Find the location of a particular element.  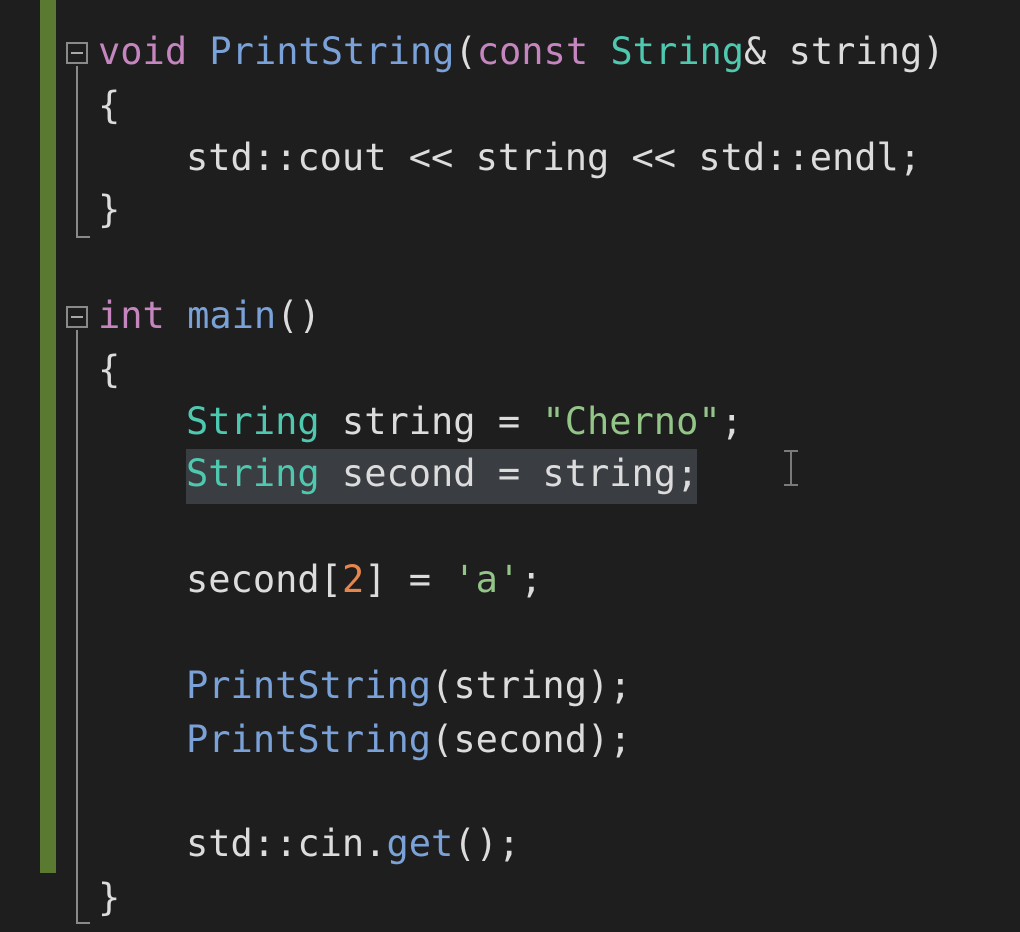

punctuation: () is located at coordinates (298, 315).